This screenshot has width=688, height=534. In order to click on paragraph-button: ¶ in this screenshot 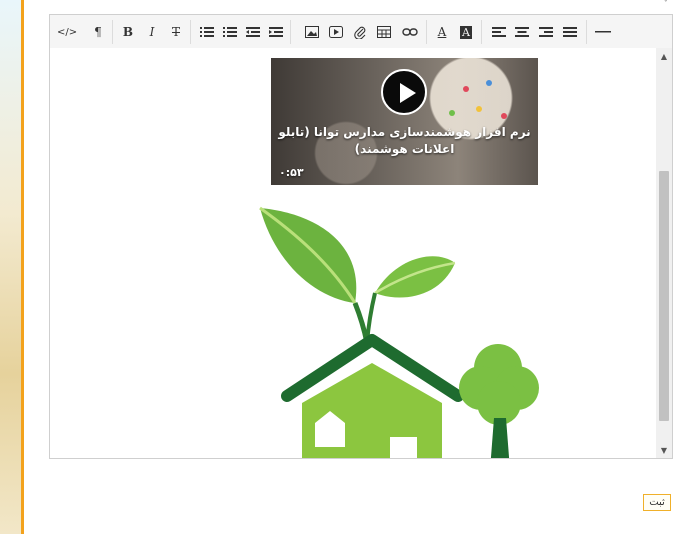, I will do `click(98, 32)`.